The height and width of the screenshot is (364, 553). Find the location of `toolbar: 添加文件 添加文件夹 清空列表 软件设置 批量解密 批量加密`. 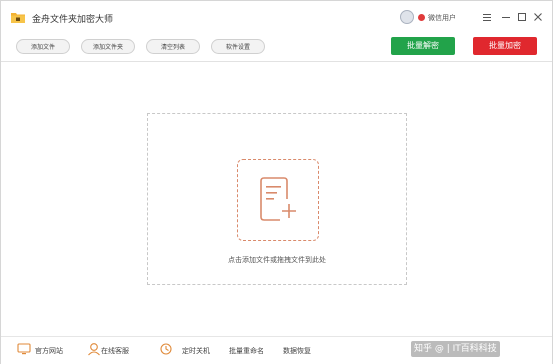

toolbar: 添加文件 添加文件夹 清空列表 软件设置 批量解密 批量加密 is located at coordinates (276, 47).